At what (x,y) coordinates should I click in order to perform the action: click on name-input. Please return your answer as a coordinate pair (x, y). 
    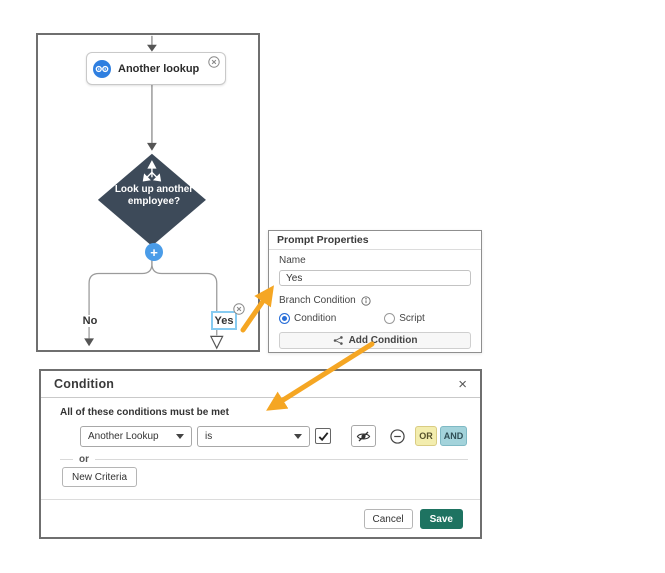
    Looking at the image, I should click on (375, 278).